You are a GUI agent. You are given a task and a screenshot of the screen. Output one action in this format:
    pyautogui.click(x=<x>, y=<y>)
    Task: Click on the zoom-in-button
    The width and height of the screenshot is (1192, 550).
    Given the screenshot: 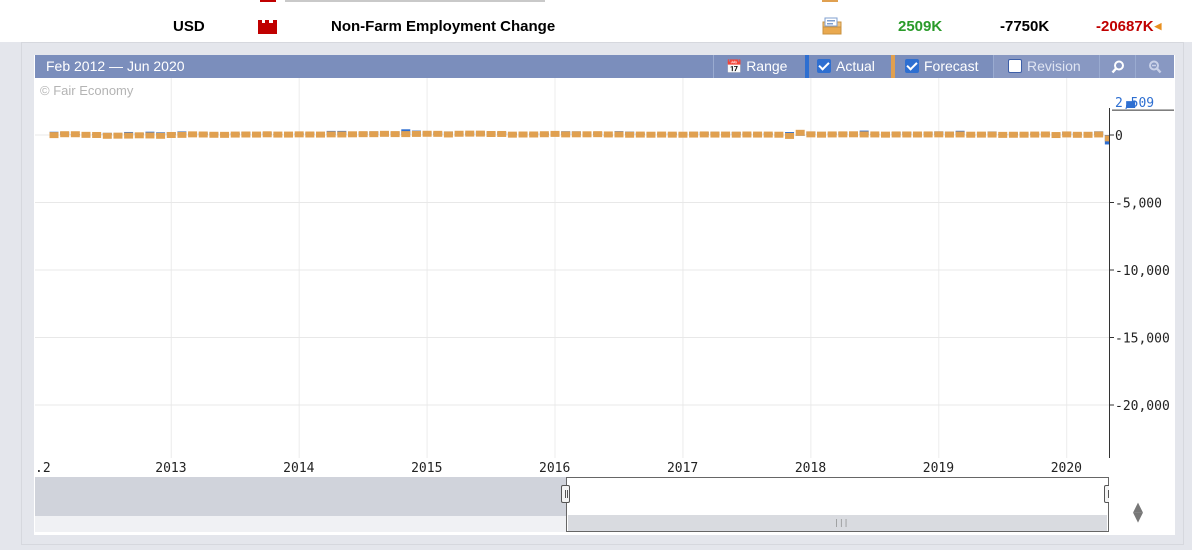 What is the action you would take?
    pyautogui.click(x=1117, y=66)
    